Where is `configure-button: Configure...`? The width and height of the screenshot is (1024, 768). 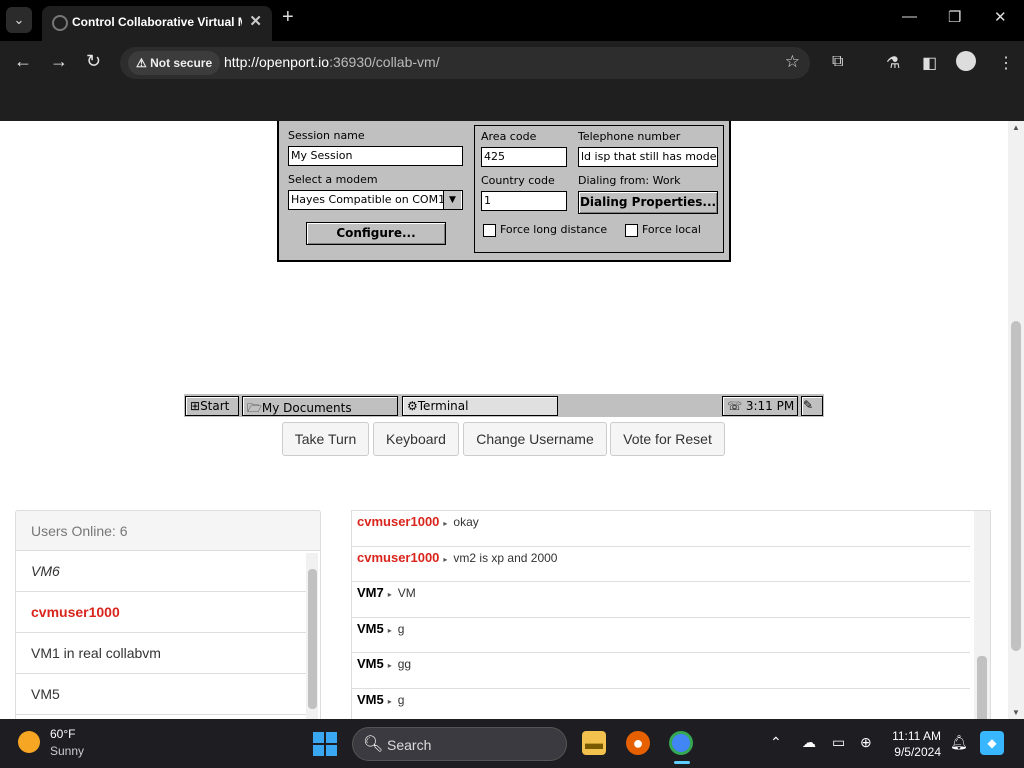 configure-button: Configure... is located at coordinates (376, 233).